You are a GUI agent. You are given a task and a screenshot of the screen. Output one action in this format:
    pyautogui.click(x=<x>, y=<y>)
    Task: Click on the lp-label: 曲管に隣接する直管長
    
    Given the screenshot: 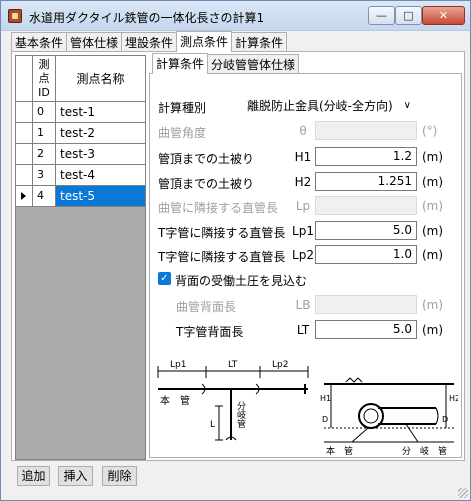 What is the action you would take?
    pyautogui.click(x=218, y=208)
    